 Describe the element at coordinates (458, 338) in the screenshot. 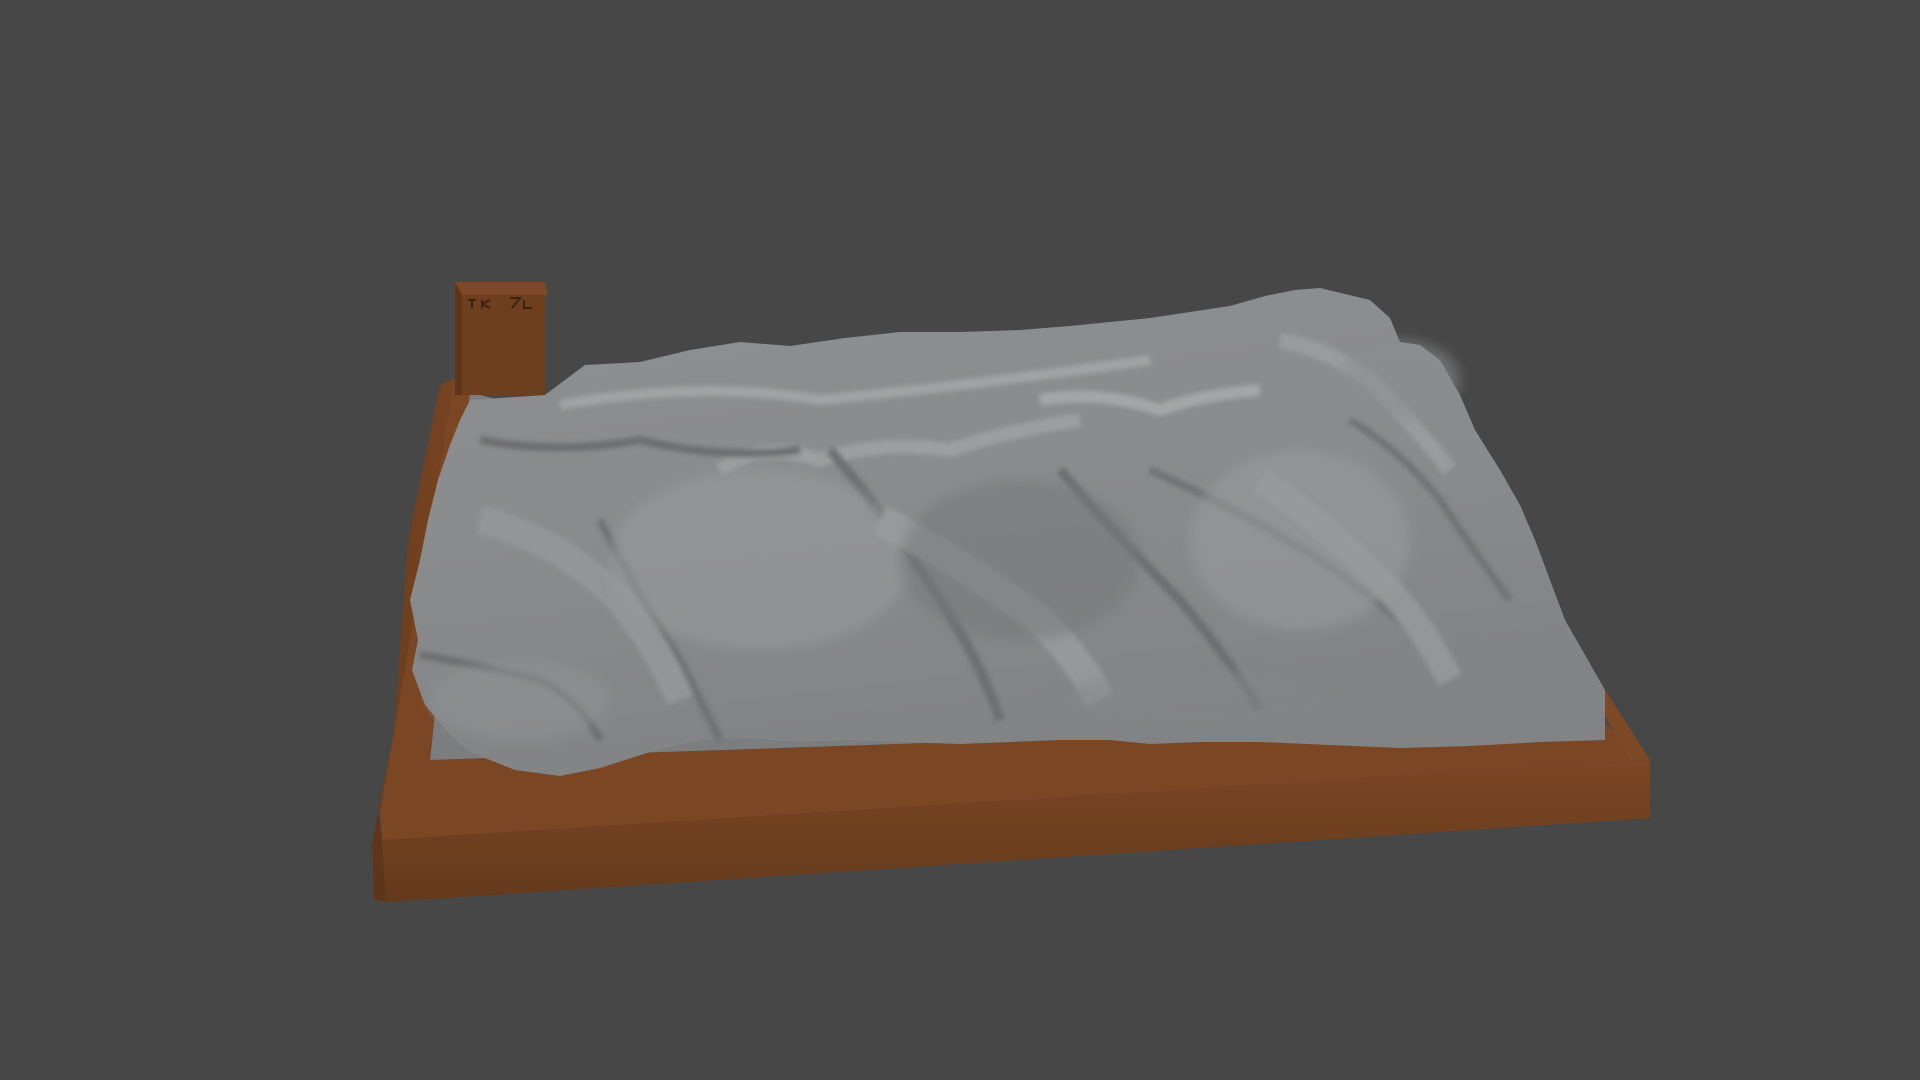

I see `label-tab-side` at that location.